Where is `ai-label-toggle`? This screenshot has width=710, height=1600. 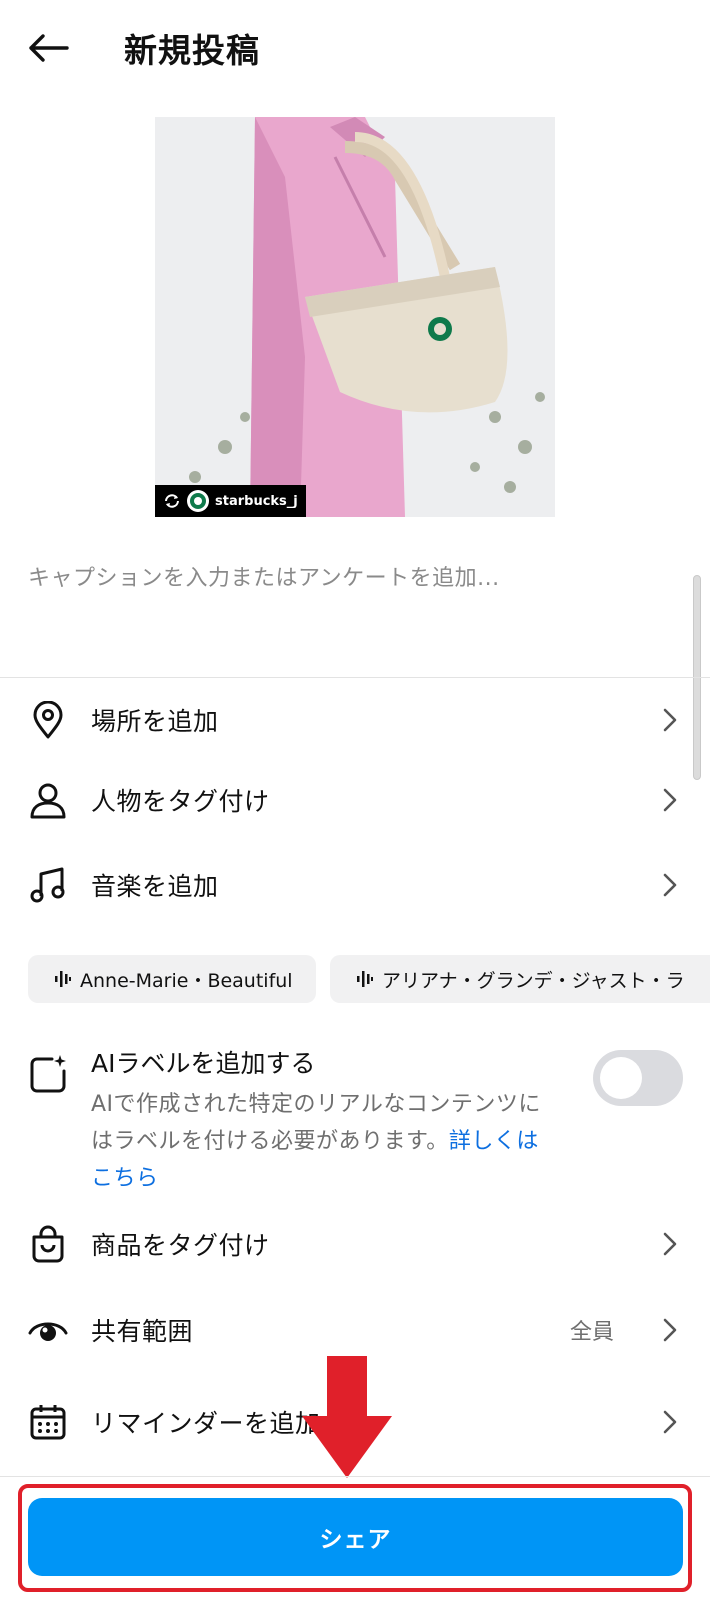
ai-label-toggle is located at coordinates (638, 1078).